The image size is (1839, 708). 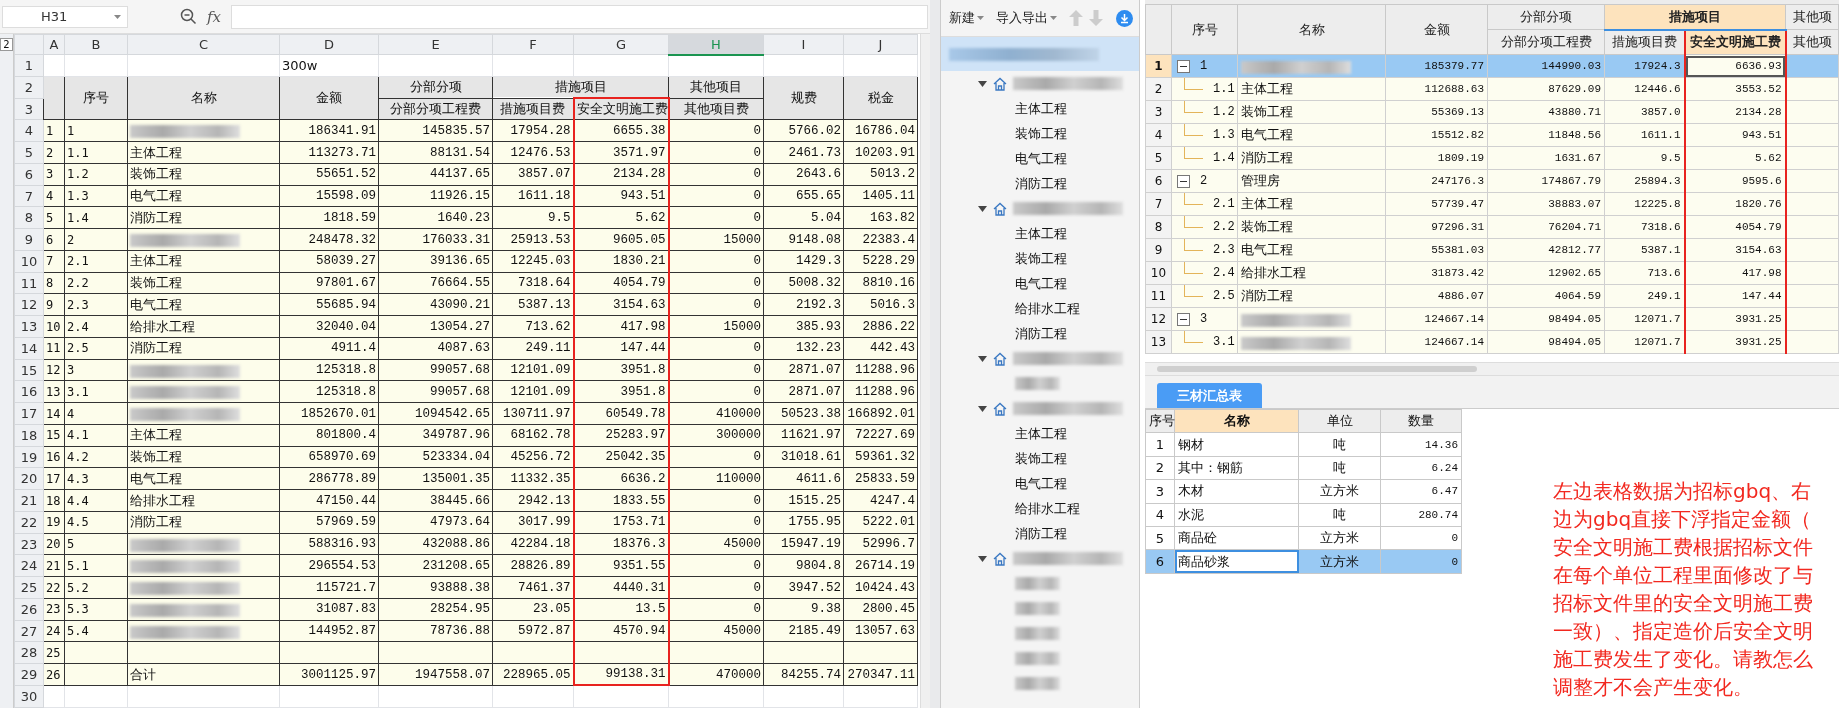 I want to click on column-header: B, so click(x=96, y=44).